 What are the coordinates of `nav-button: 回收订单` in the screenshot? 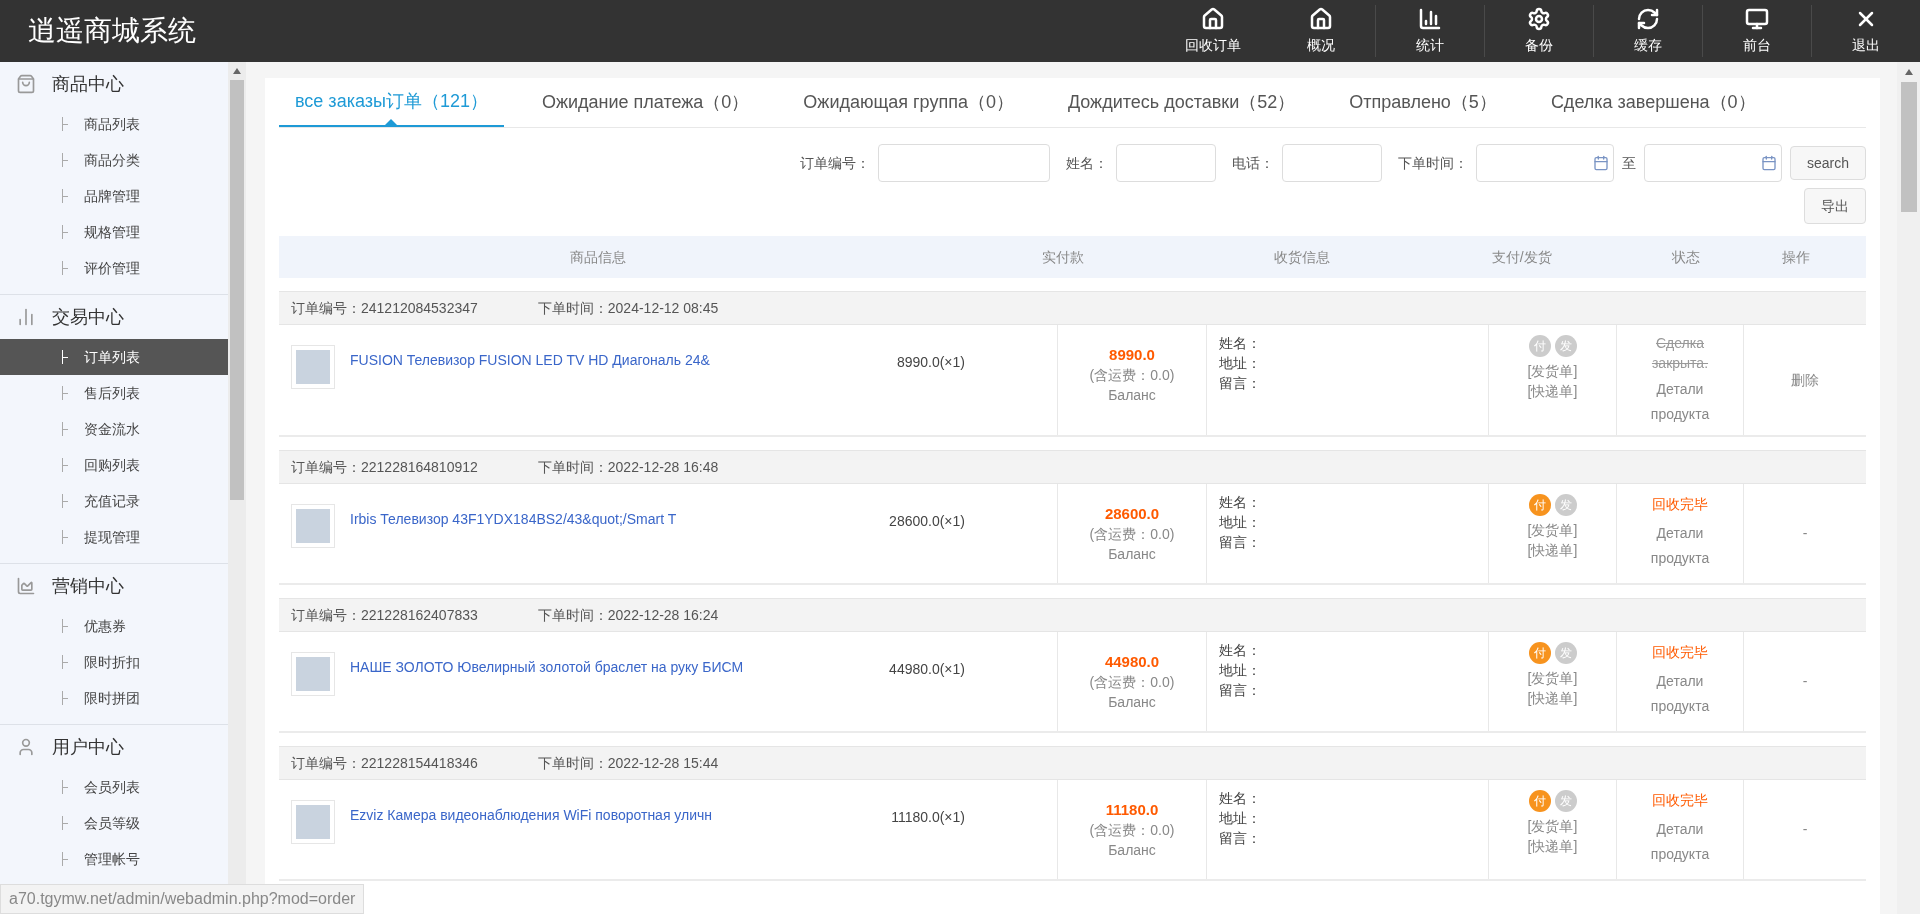 It's located at (1213, 31).